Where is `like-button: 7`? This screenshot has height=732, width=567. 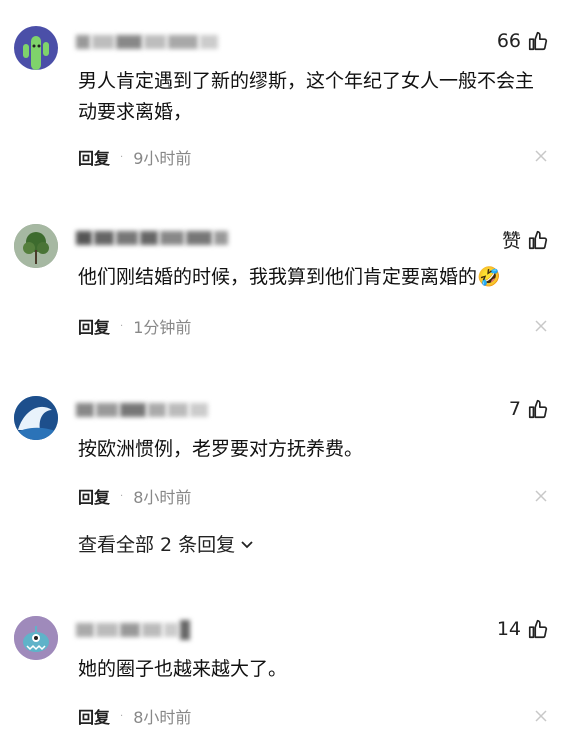
like-button: 7 is located at coordinates (529, 409).